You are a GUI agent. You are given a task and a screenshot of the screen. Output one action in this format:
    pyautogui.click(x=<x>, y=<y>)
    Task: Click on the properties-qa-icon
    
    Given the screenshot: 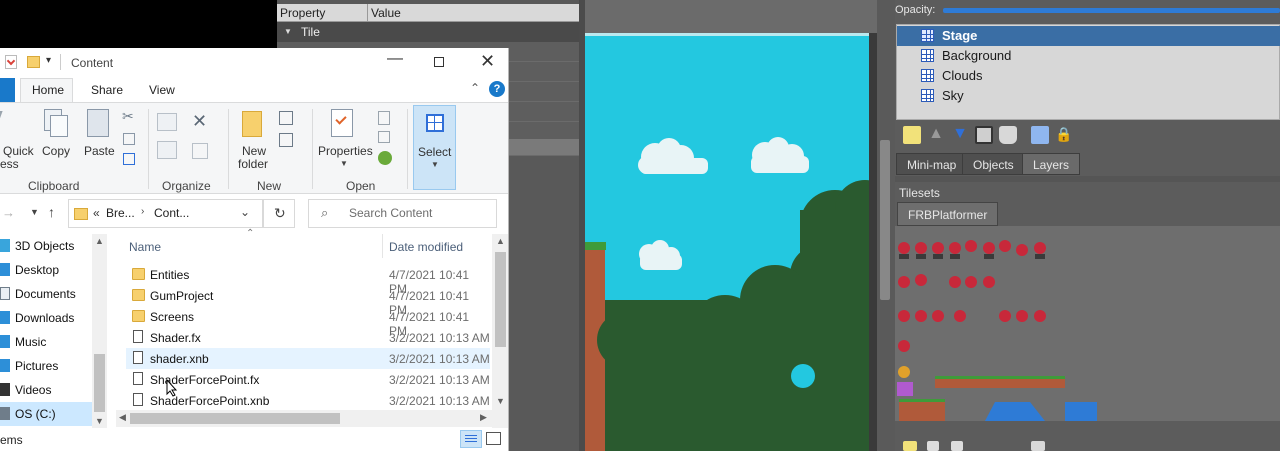 What is the action you would take?
    pyautogui.click(x=11, y=62)
    